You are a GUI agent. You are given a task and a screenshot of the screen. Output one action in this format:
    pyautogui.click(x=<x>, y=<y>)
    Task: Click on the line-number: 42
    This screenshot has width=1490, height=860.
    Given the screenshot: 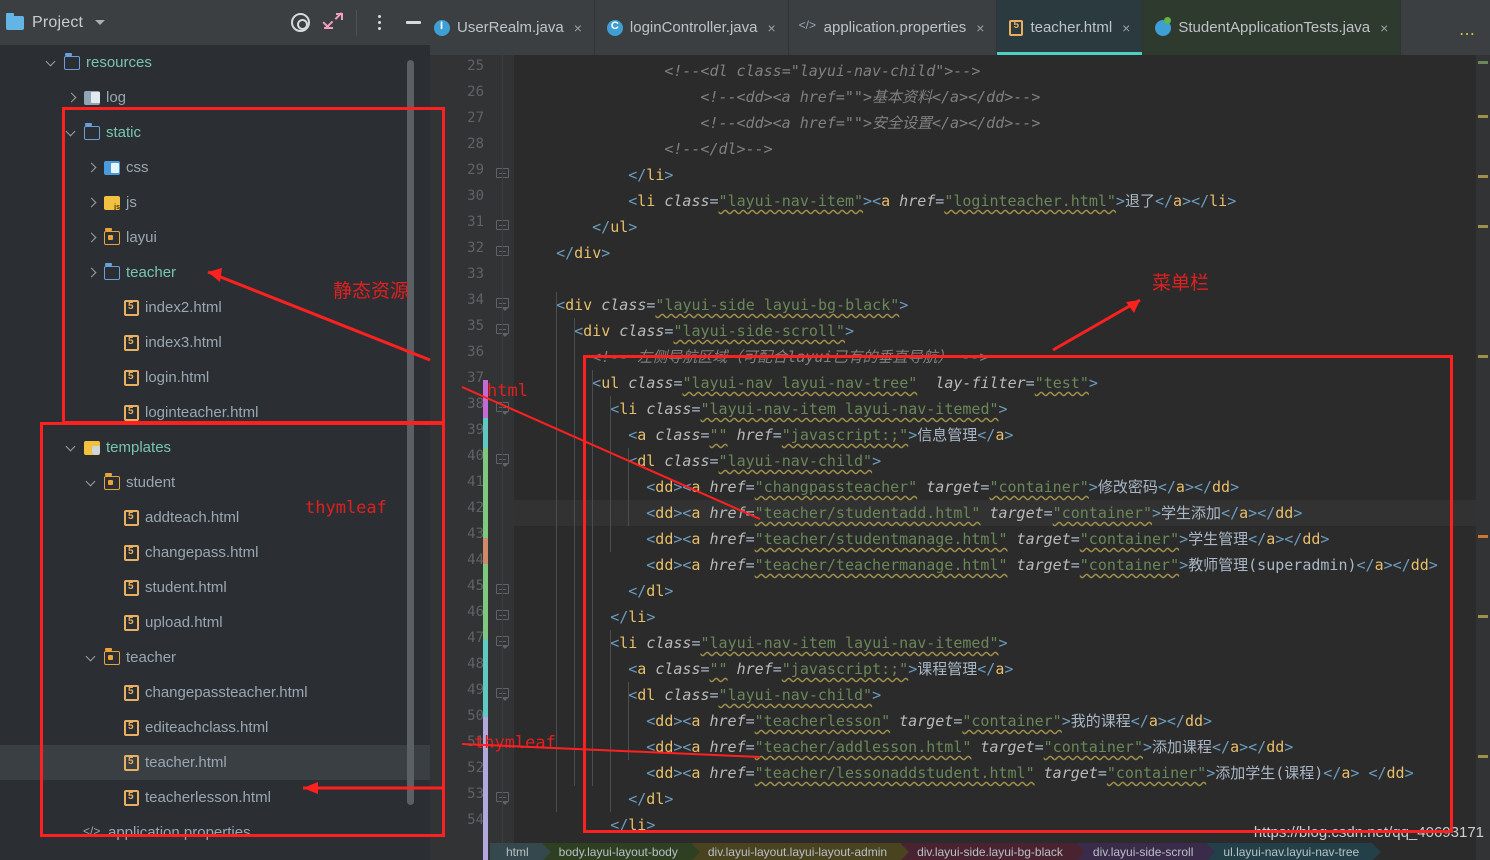 What is the action you would take?
    pyautogui.click(x=475, y=508)
    